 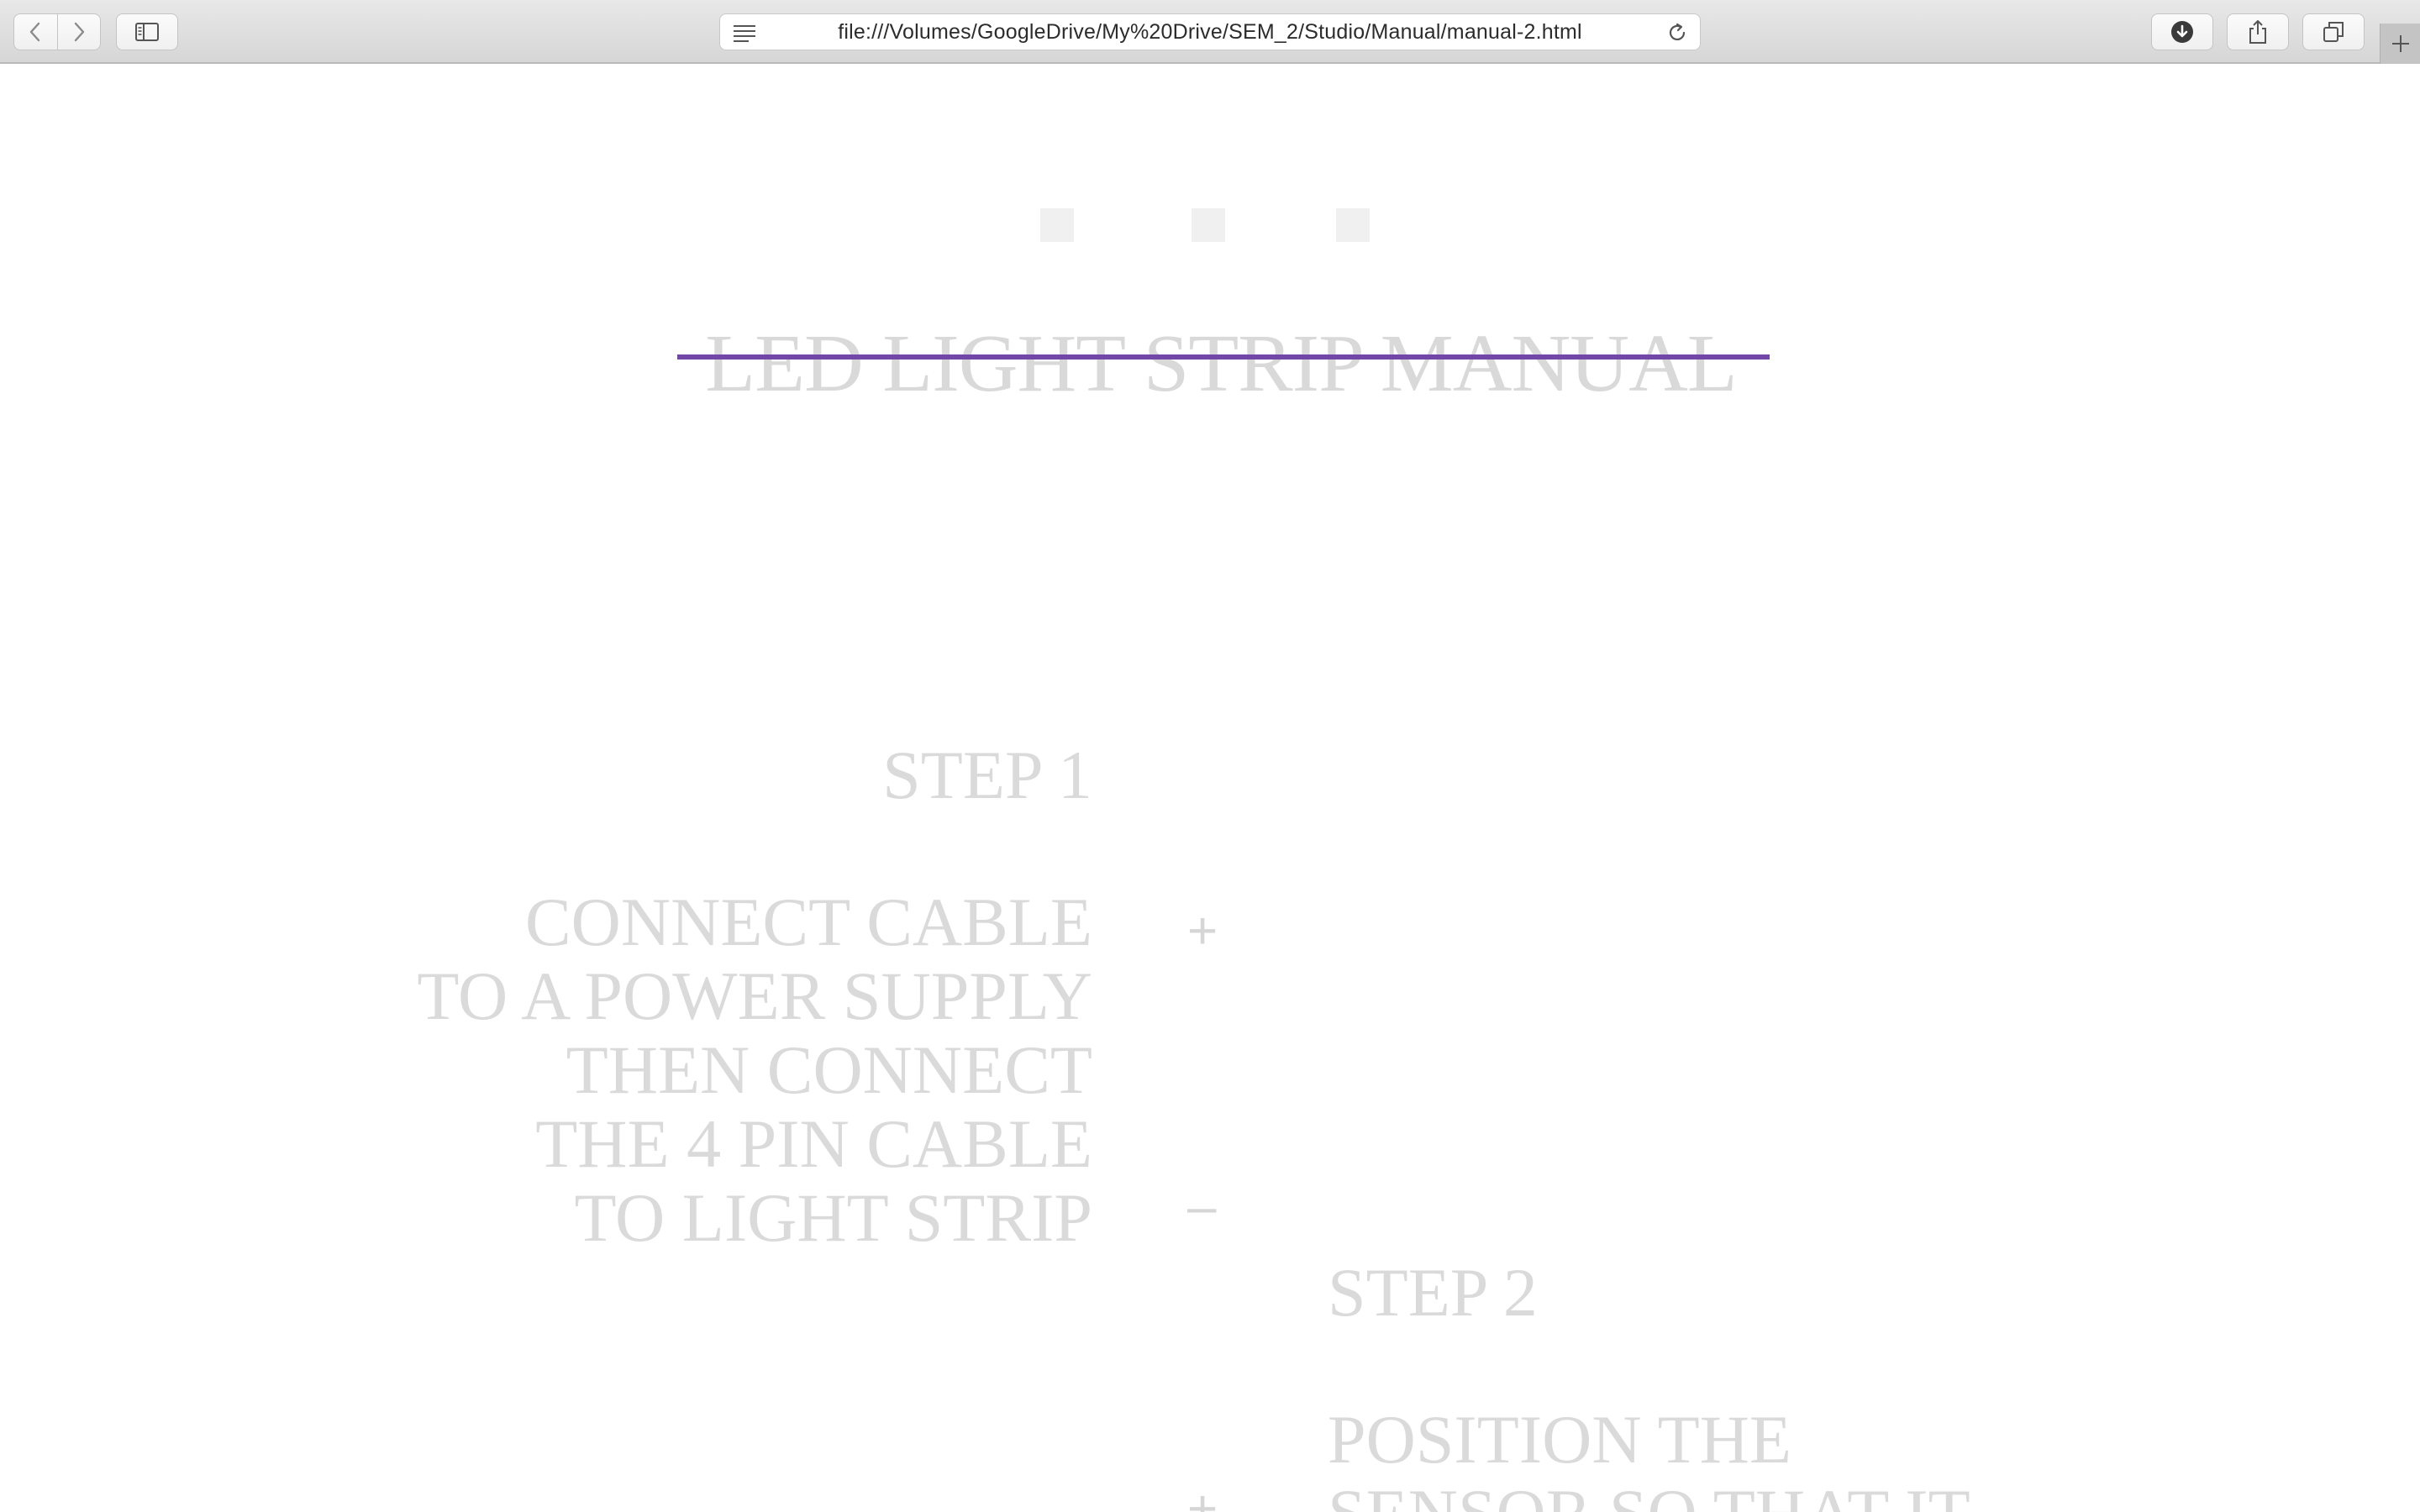 I want to click on step2-text: POSITION THE SENSOR SO THAT IT, so click(x=1649, y=1456).